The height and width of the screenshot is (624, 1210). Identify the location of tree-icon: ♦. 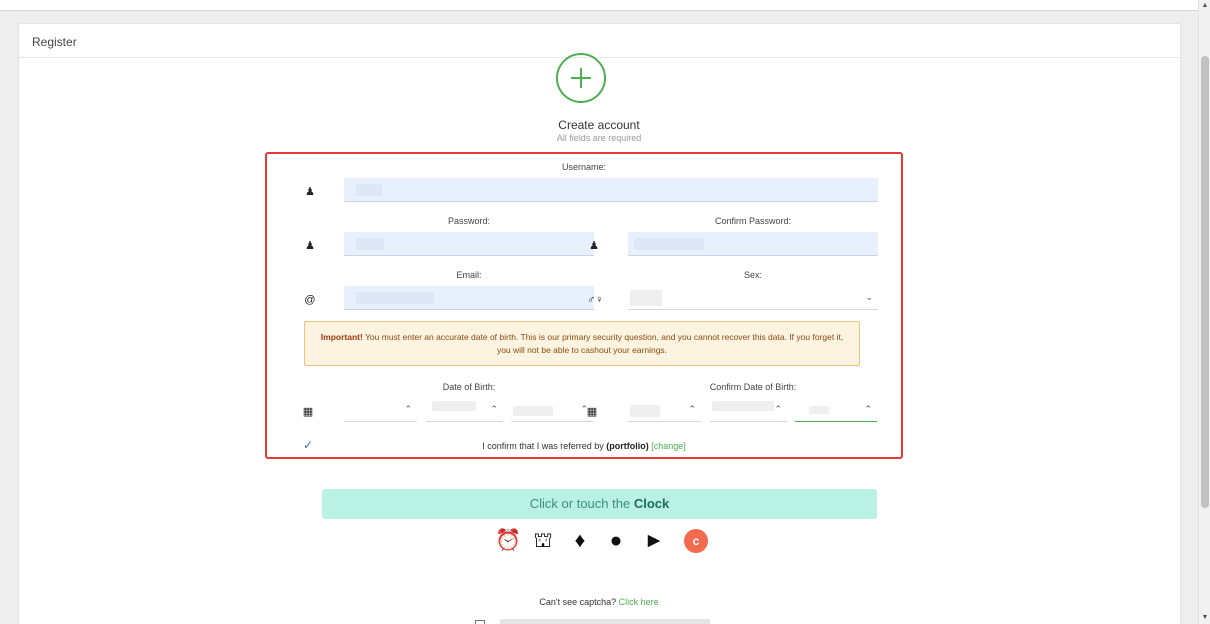
(580, 541).